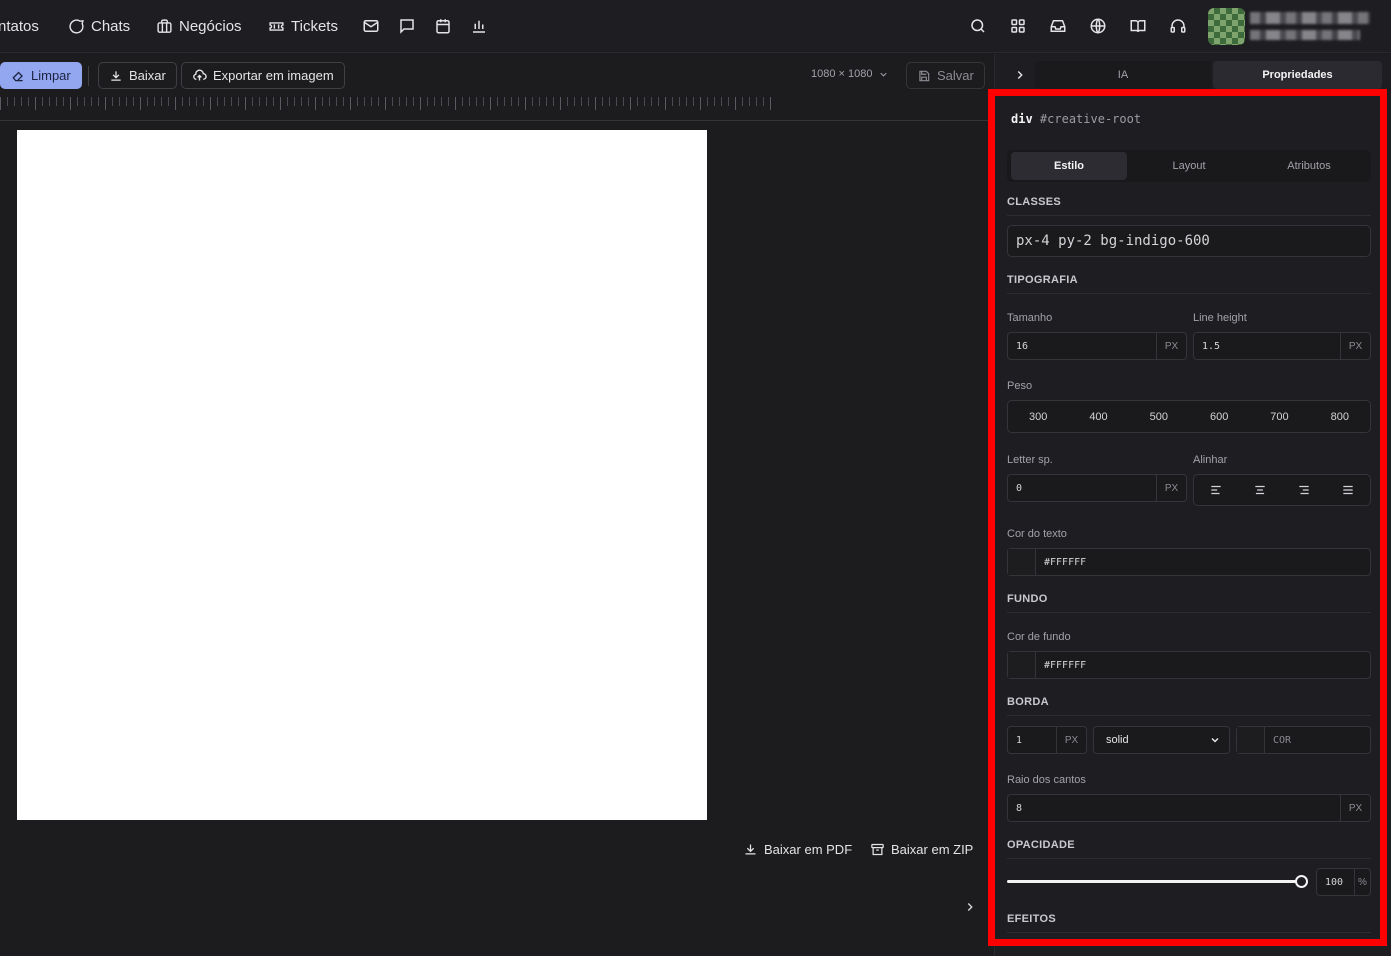 The height and width of the screenshot is (956, 1391). I want to click on weight-option: 500, so click(1159, 416).